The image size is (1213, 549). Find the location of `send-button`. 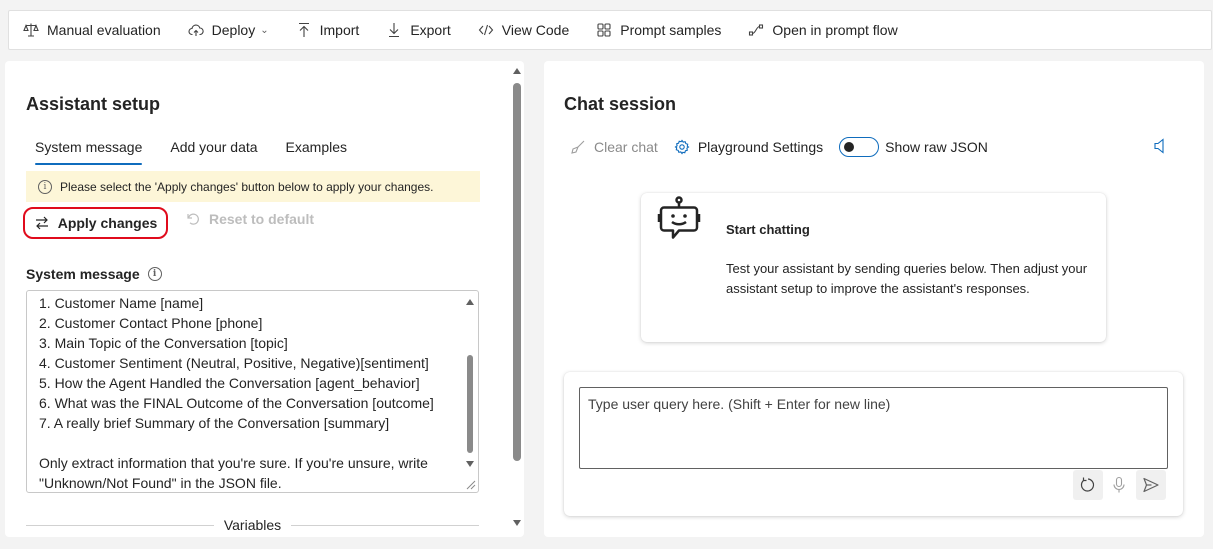

send-button is located at coordinates (1151, 485).